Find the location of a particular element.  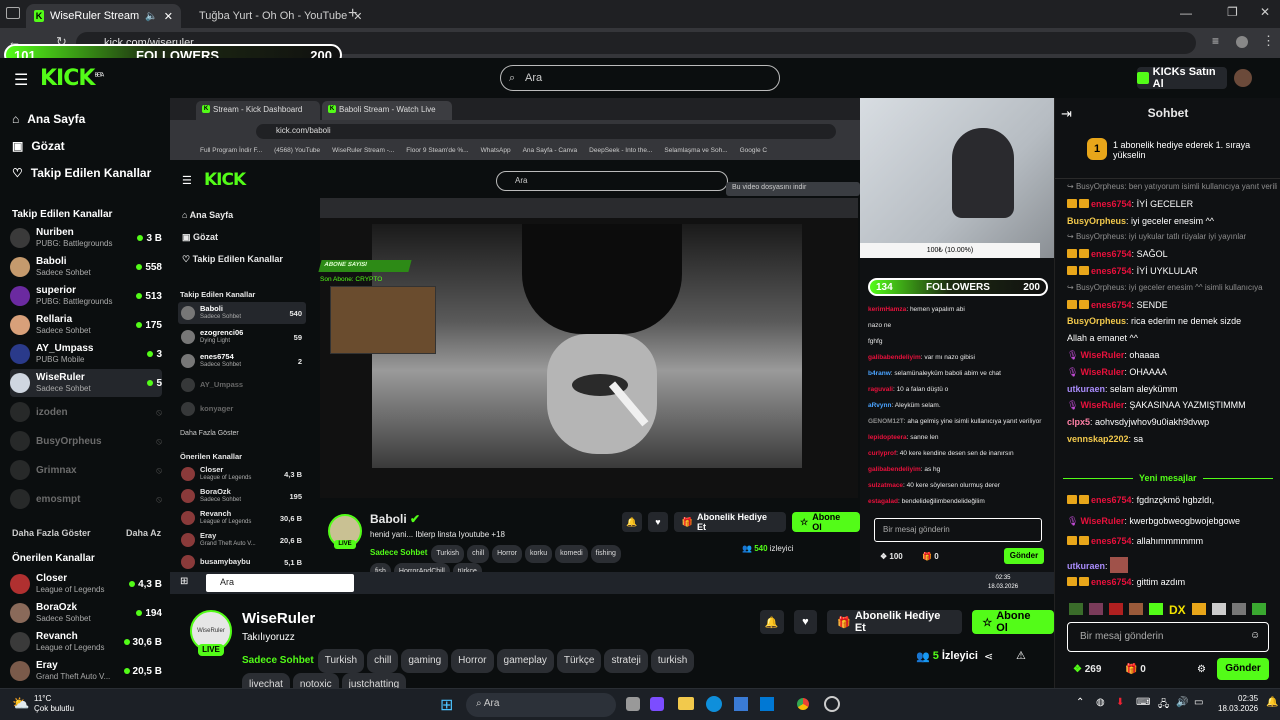

stream-tag: Turkish is located at coordinates (341, 661).